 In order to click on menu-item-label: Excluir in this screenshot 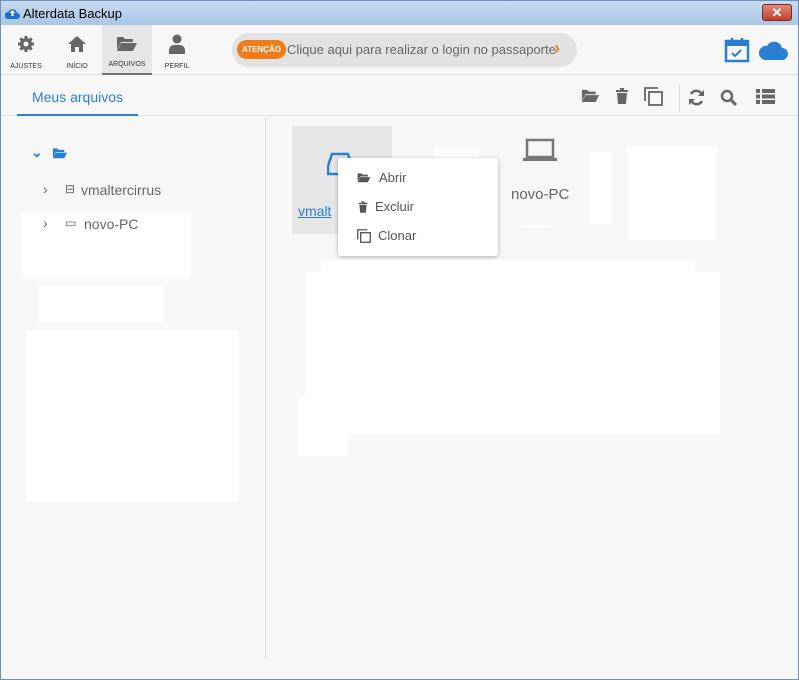, I will do `click(395, 206)`.